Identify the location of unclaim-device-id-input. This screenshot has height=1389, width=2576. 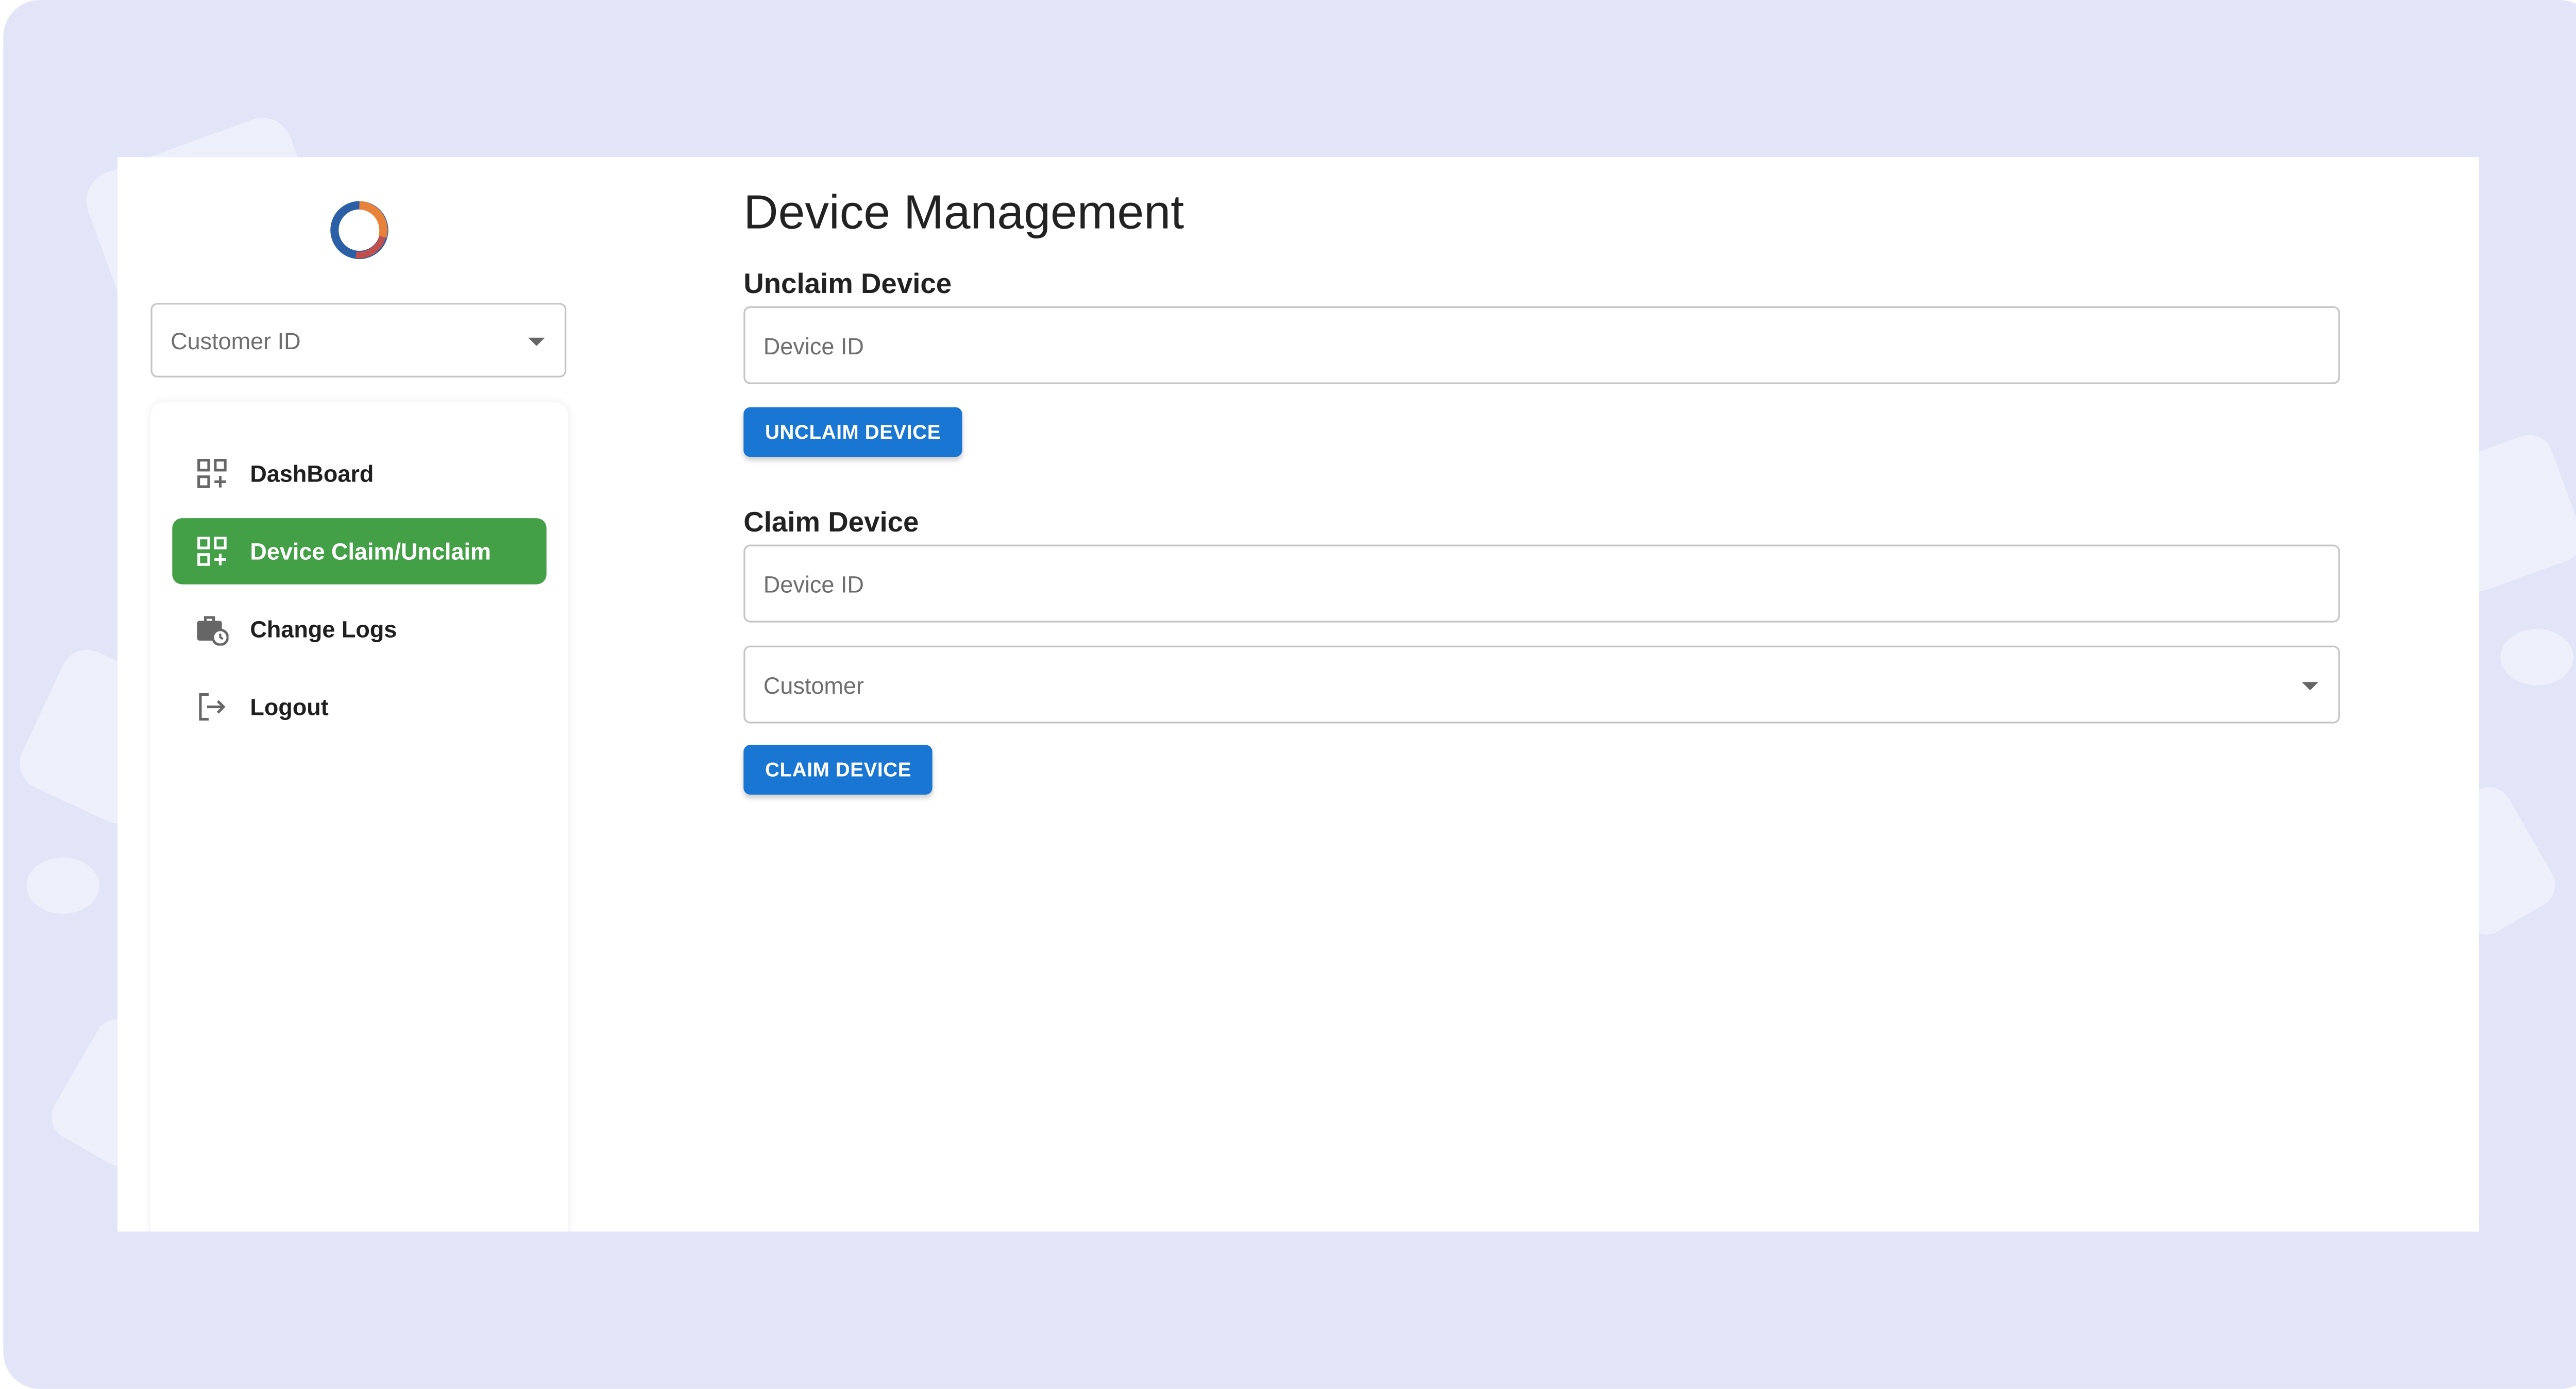
(1550, 345).